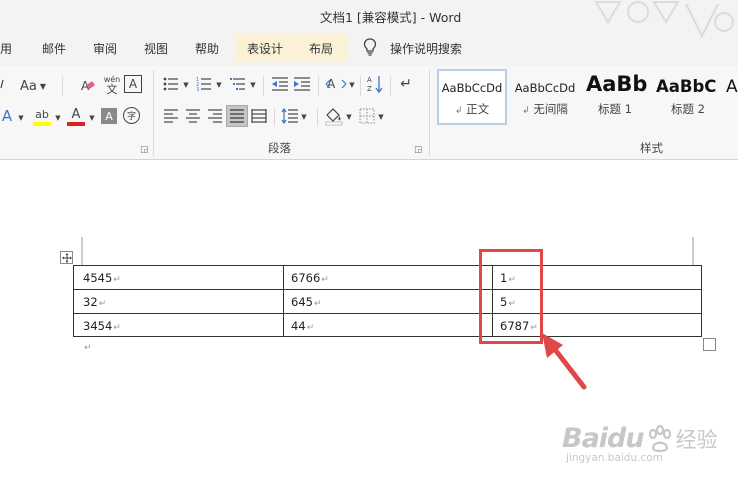  I want to click on group-divider, so click(429, 113).